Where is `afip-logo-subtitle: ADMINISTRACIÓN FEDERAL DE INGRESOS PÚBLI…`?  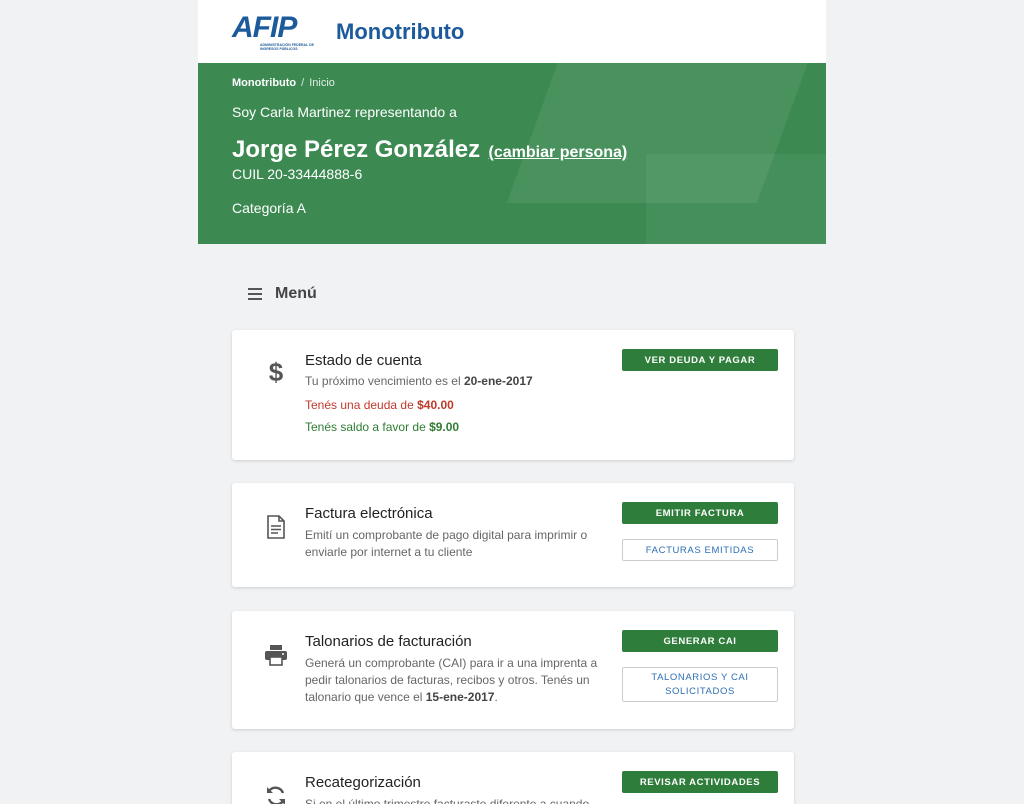
afip-logo-subtitle: ADMINISTRACIÓN FEDERAL DE INGRESOS PÚBLI… is located at coordinates (287, 46).